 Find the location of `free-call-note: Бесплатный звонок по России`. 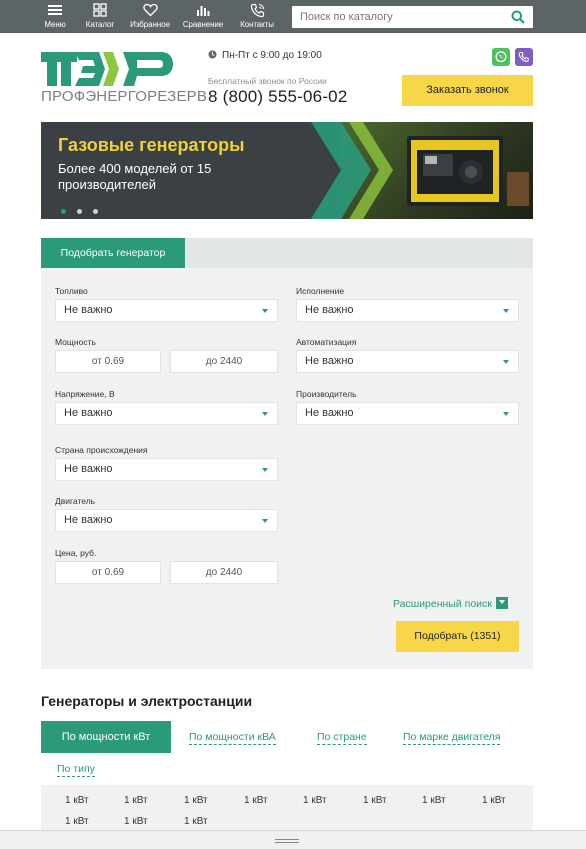

free-call-note: Бесплатный звонок по России is located at coordinates (267, 81).